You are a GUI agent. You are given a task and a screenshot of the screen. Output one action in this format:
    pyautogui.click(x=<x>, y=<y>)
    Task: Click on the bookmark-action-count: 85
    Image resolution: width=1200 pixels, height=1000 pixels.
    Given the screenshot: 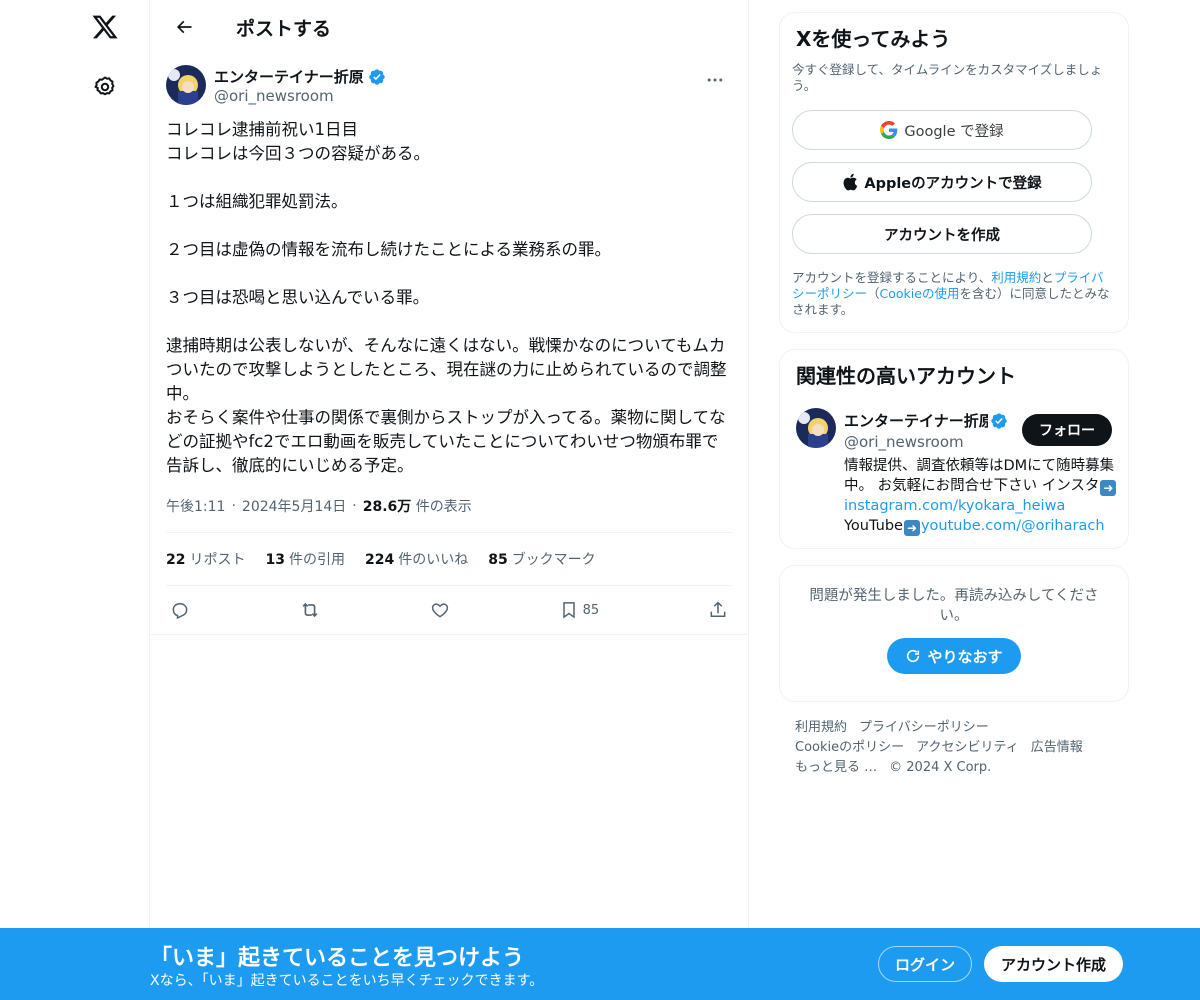 What is the action you would take?
    pyautogui.click(x=591, y=610)
    